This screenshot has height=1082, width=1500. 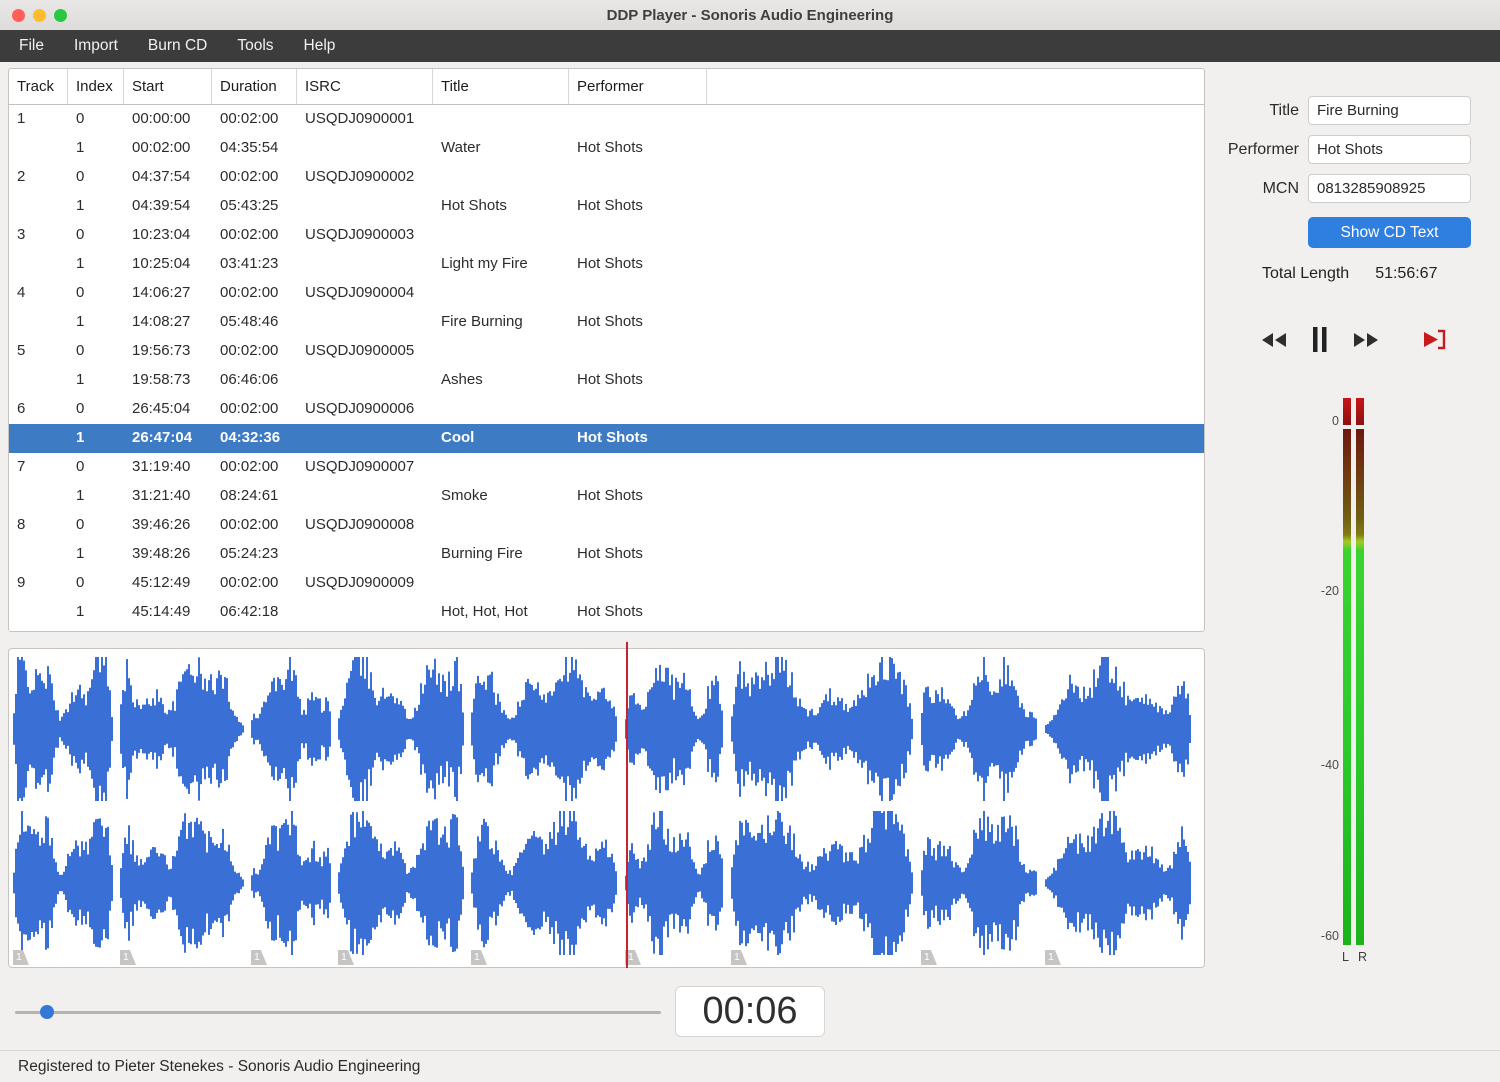 What do you see at coordinates (21, 176) in the screenshot?
I see `cell-track: 2` at bounding box center [21, 176].